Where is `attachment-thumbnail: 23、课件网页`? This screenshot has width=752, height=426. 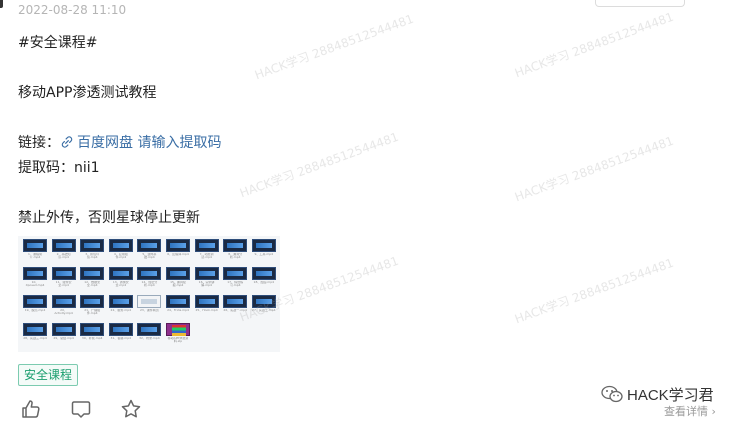
attachment-thumbnail: 23、课件网页 is located at coordinates (149, 306).